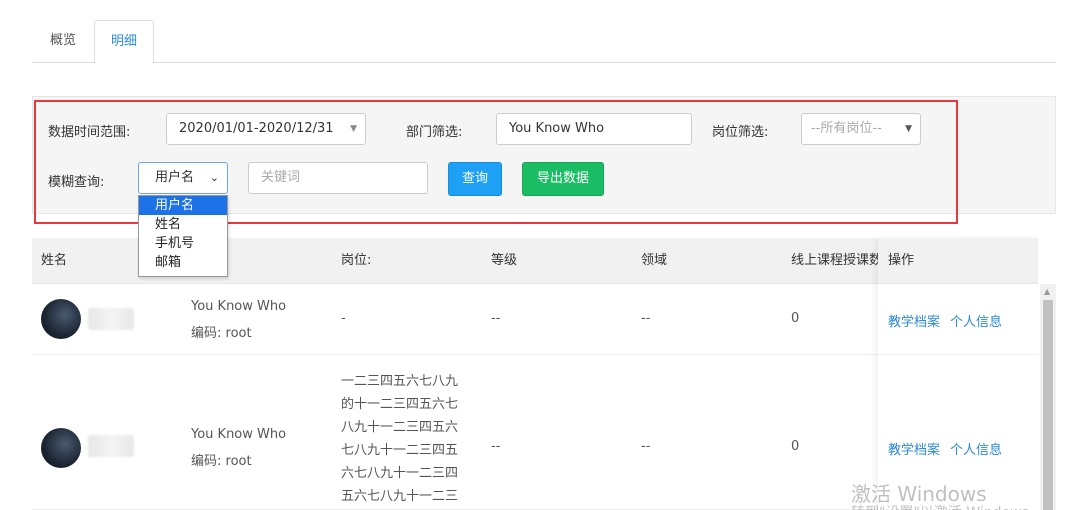 Image resolution: width=1082 pixels, height=510 pixels. I want to click on dropdown-option-username: 用户名, so click(183, 205).